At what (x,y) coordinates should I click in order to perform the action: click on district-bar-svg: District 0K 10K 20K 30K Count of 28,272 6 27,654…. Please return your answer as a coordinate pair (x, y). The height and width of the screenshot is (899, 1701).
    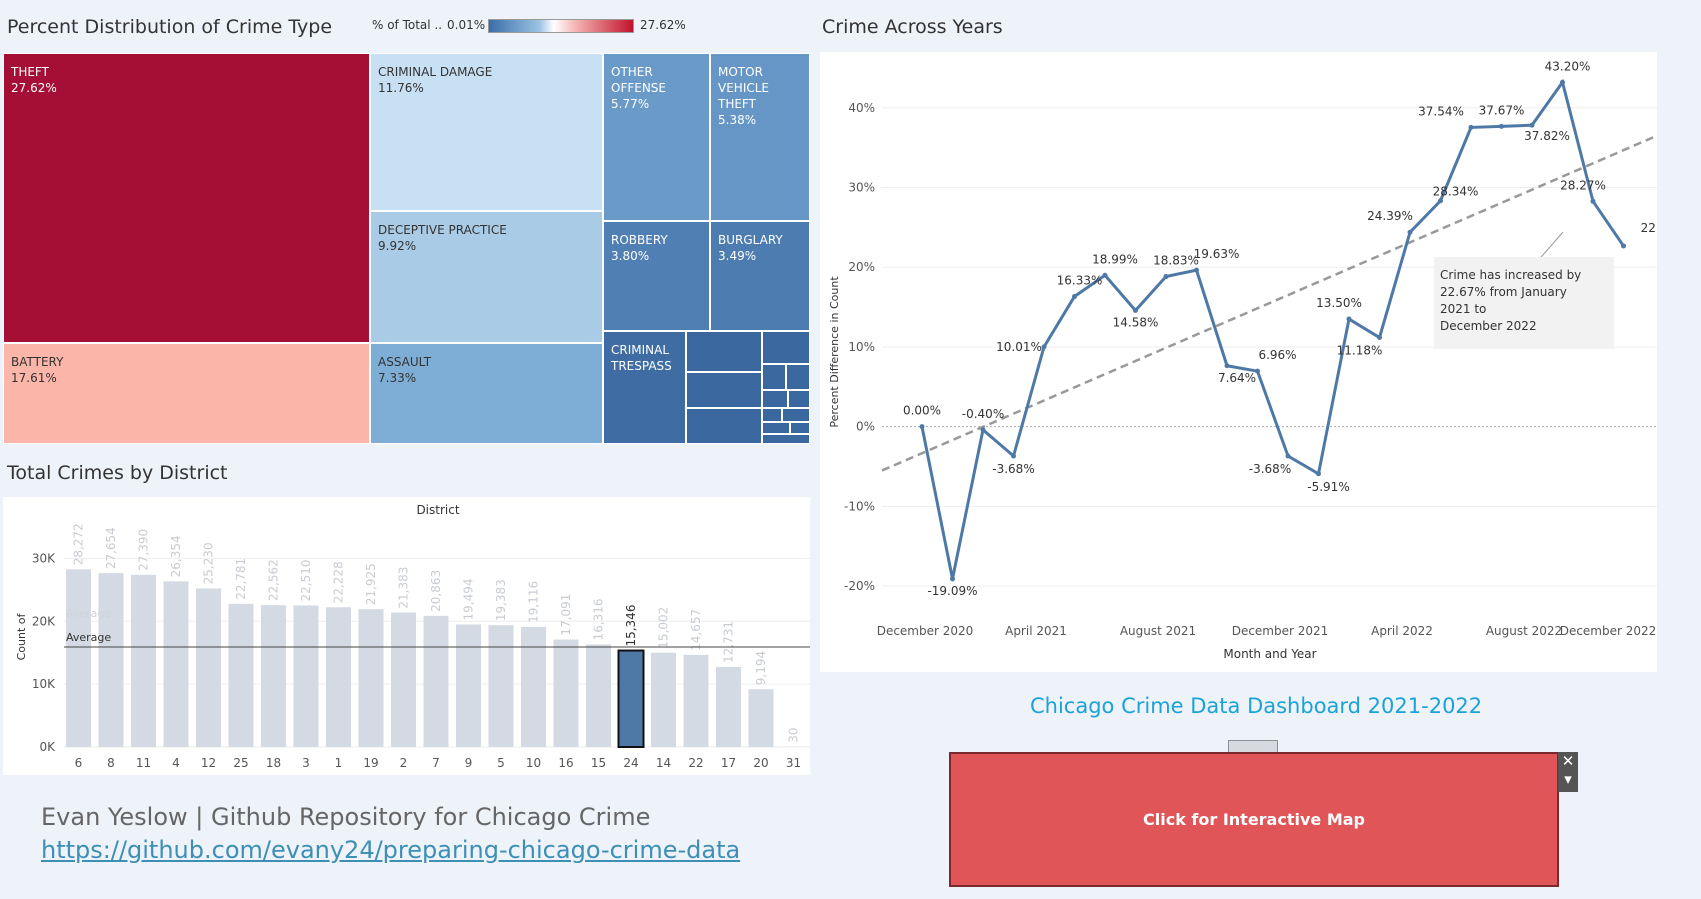
    Looking at the image, I should click on (412, 636).